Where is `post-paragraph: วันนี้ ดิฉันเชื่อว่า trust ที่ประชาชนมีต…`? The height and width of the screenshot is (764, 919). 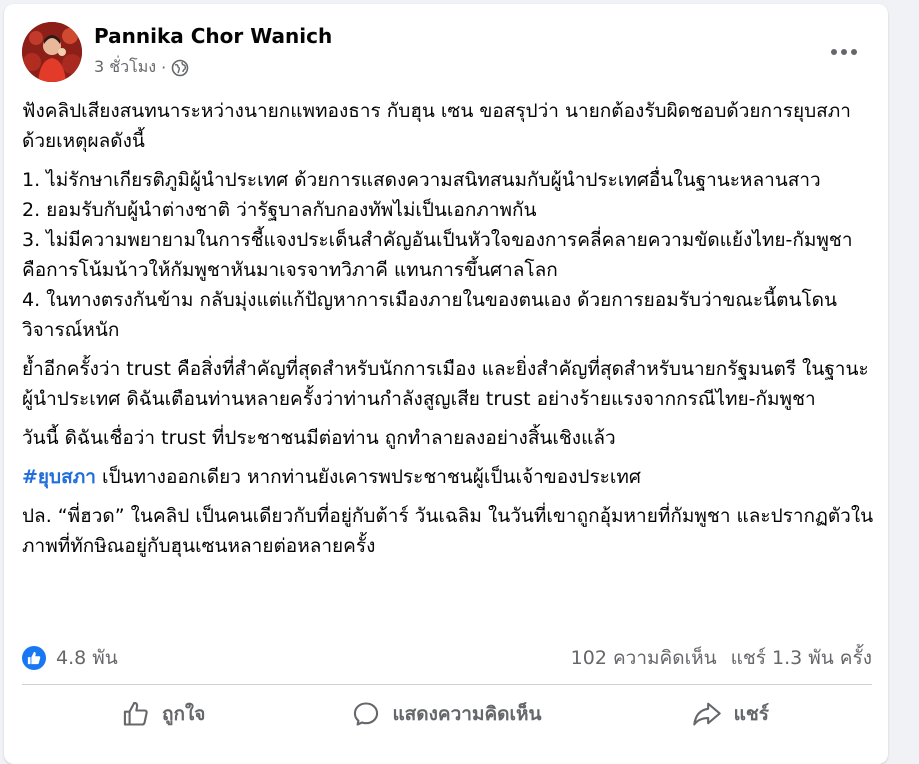 post-paragraph: วันนี้ ดิฉันเชื่อว่า trust ที่ประชาชนมีต… is located at coordinates (319, 438).